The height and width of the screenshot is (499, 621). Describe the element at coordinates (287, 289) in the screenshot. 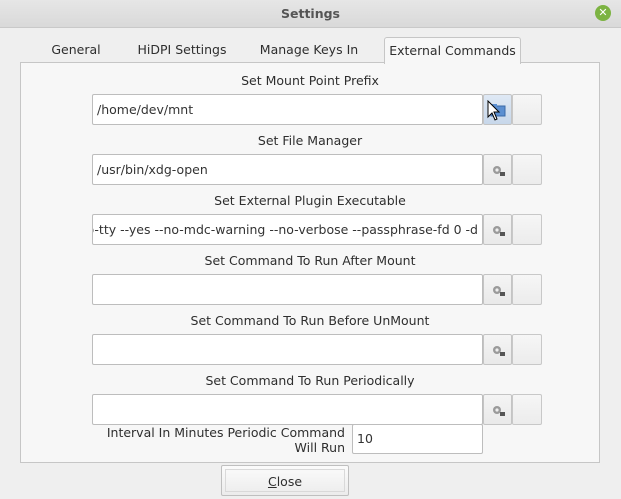

I see `after-mount-field` at that location.